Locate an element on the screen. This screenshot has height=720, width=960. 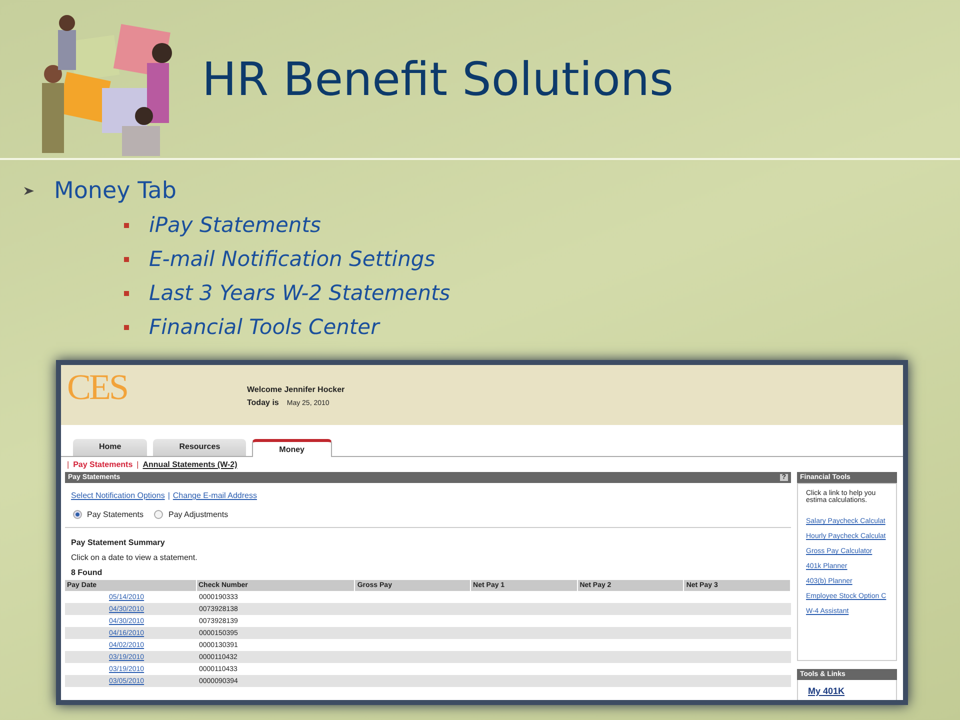
bullet-text: Last 3 Years W-2 Statements is located at coordinates (299, 293).